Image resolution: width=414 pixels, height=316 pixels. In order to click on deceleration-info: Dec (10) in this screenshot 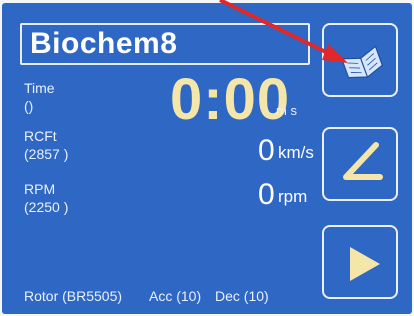, I will do `click(242, 296)`.